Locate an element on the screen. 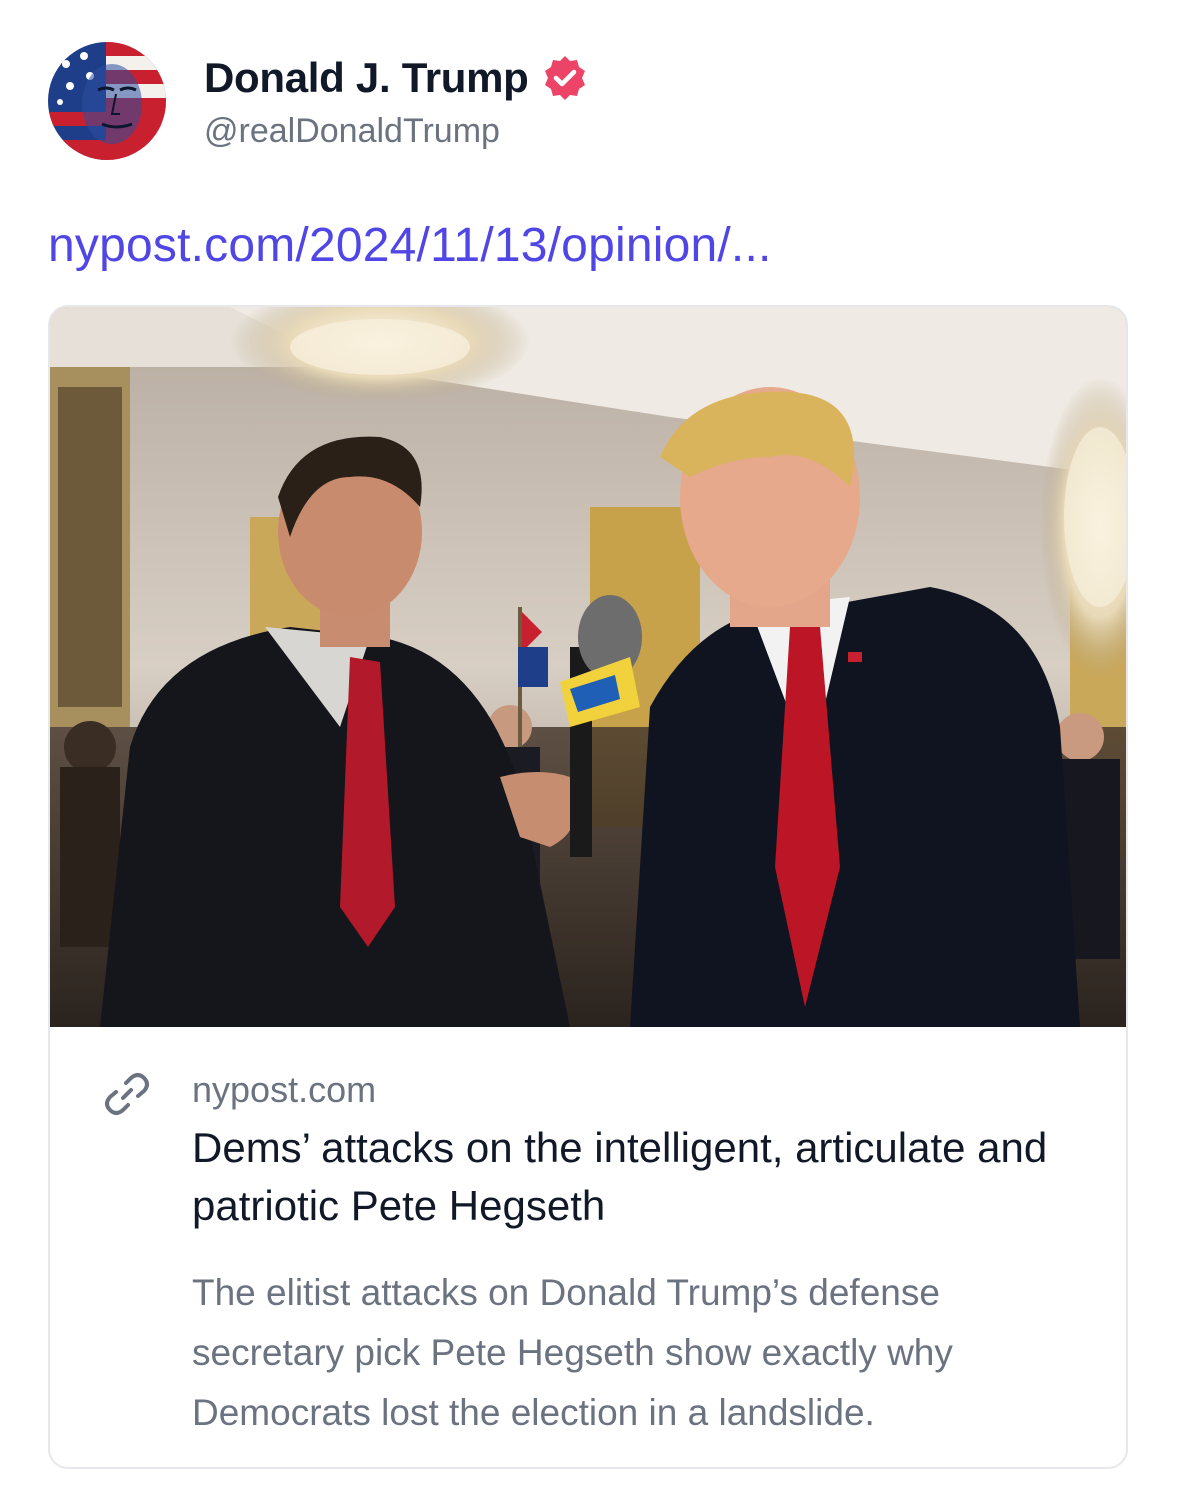  author-names: Donald J. Trump @realDonaldTrump is located at coordinates (396, 99).